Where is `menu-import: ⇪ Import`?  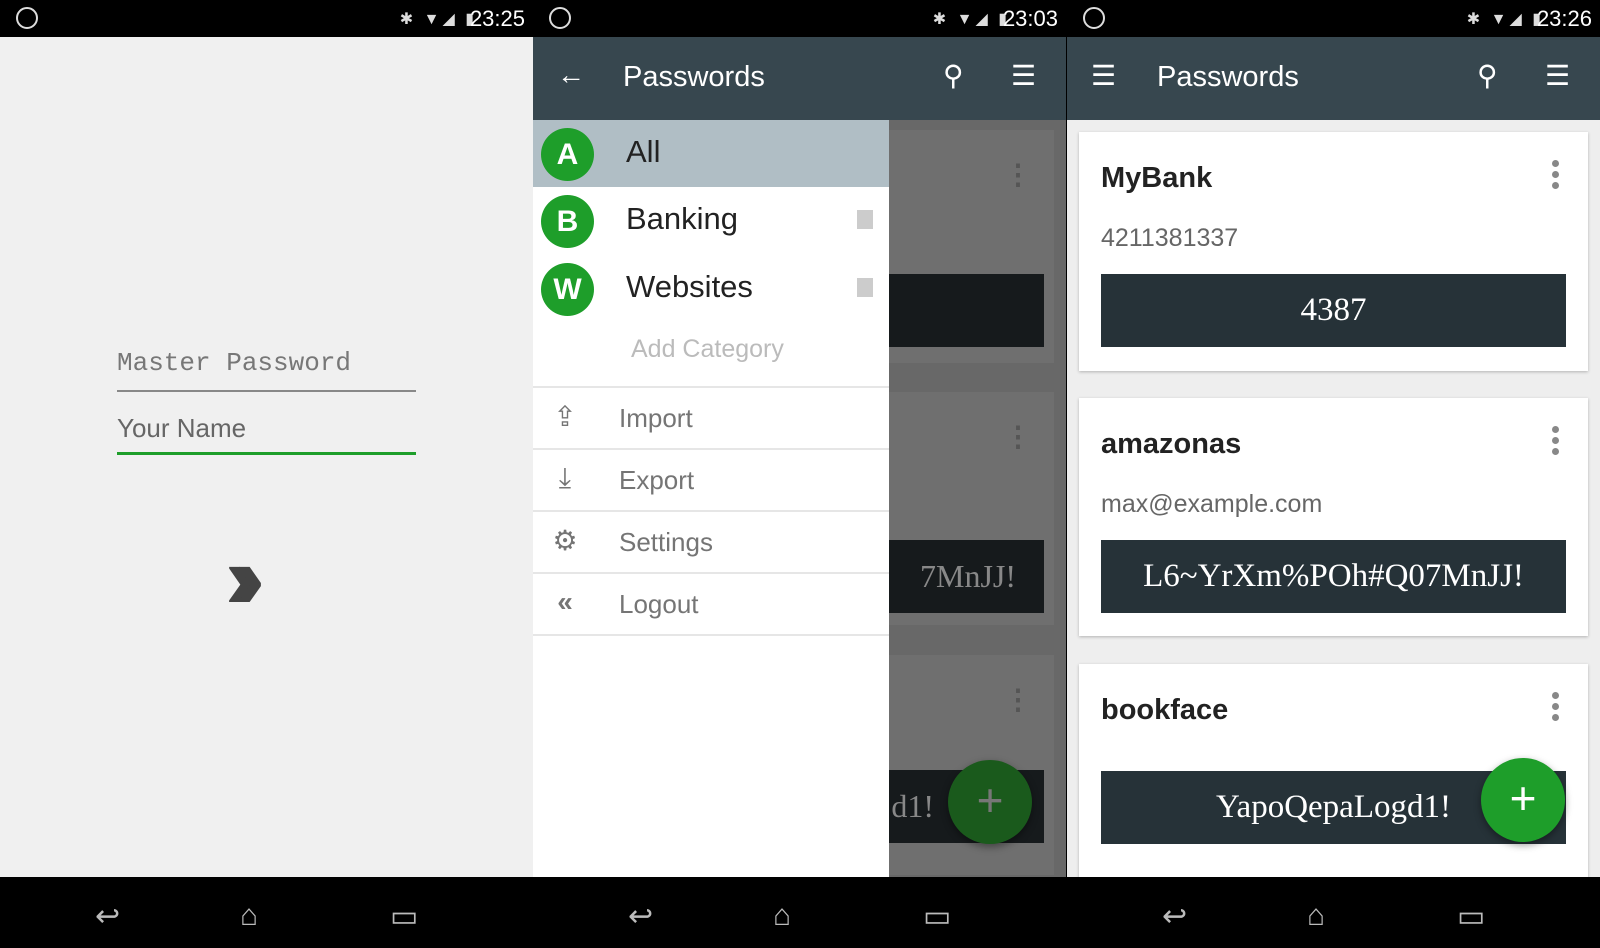
menu-import: ⇪ Import is located at coordinates (711, 417).